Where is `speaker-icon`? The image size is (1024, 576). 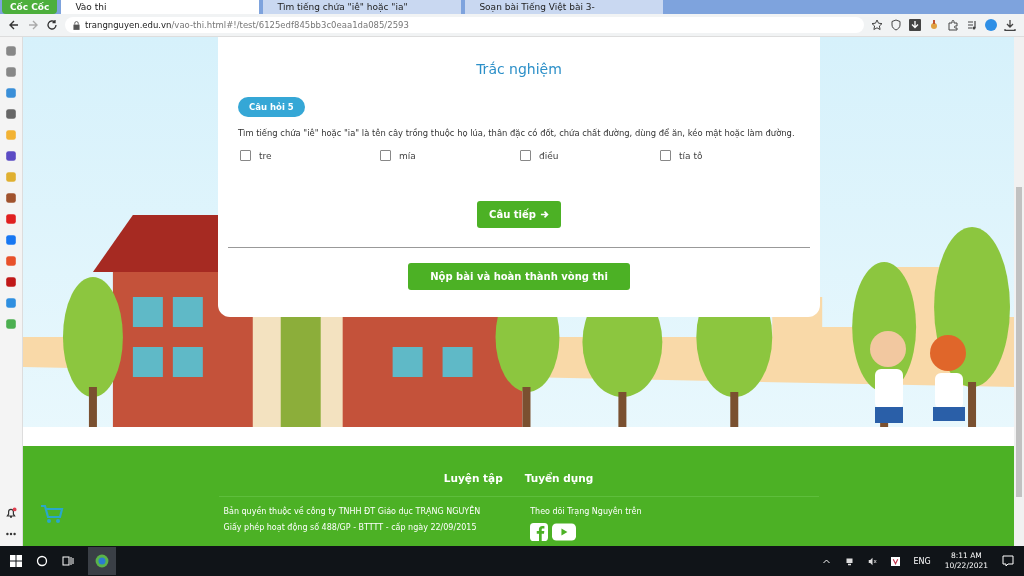 speaker-icon is located at coordinates (872, 561).